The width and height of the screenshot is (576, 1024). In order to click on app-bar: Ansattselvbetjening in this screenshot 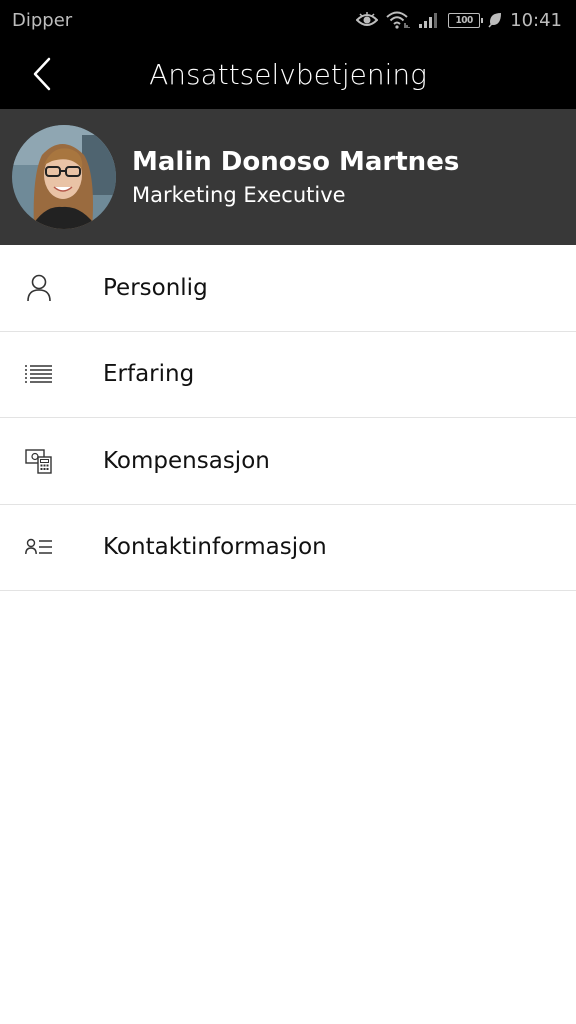, I will do `click(288, 74)`.